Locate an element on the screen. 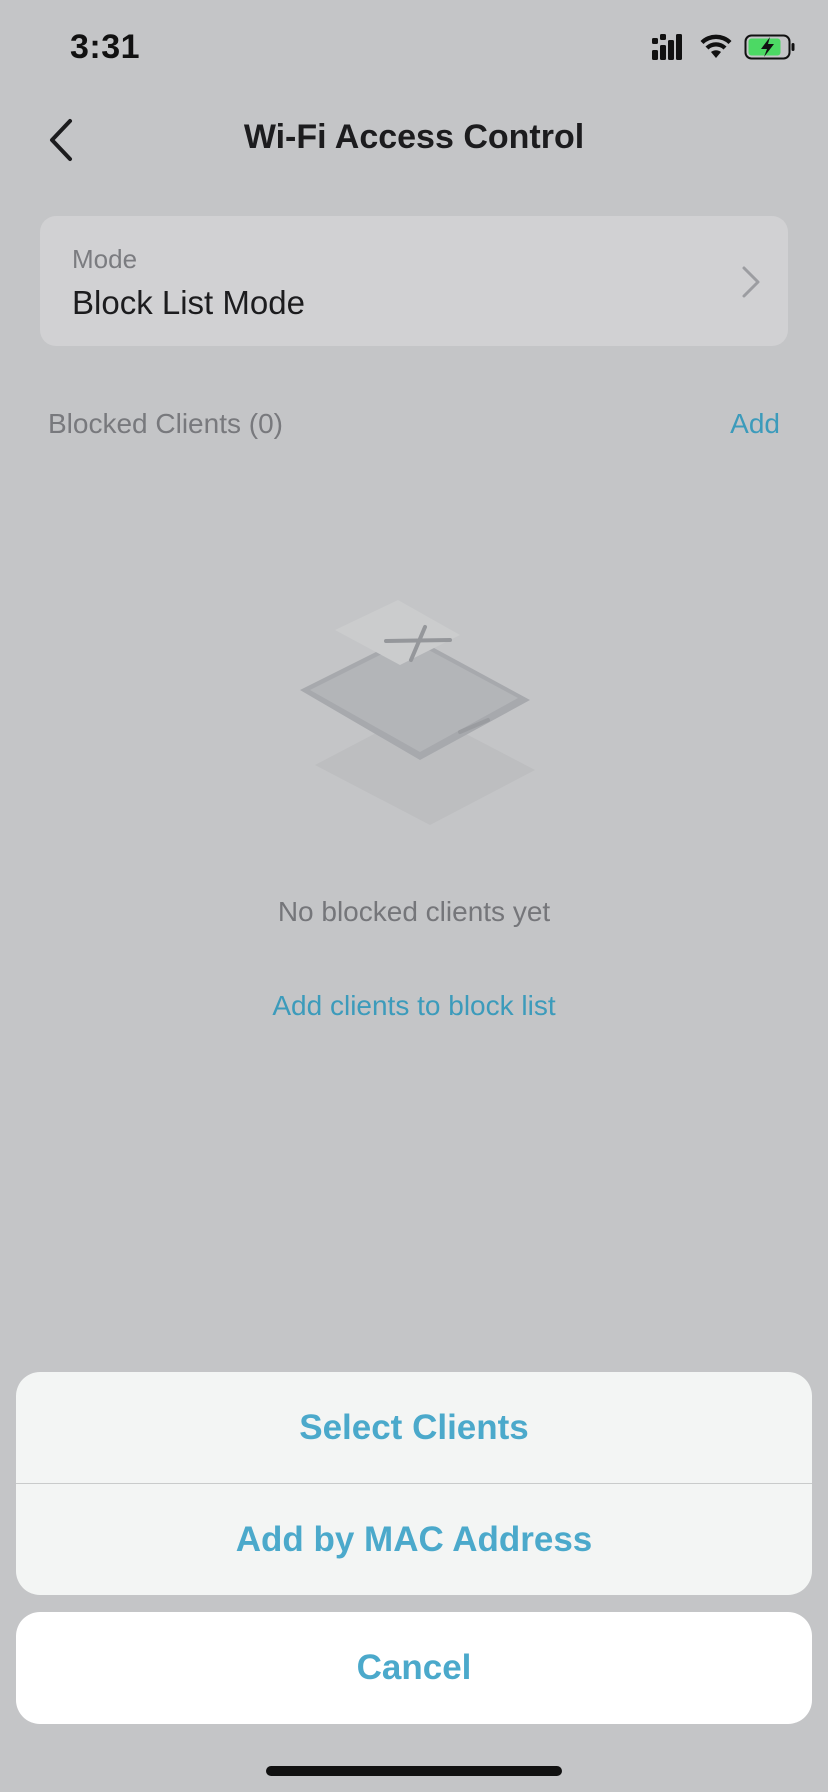  status-bar: 3:31 is located at coordinates (414, 50).